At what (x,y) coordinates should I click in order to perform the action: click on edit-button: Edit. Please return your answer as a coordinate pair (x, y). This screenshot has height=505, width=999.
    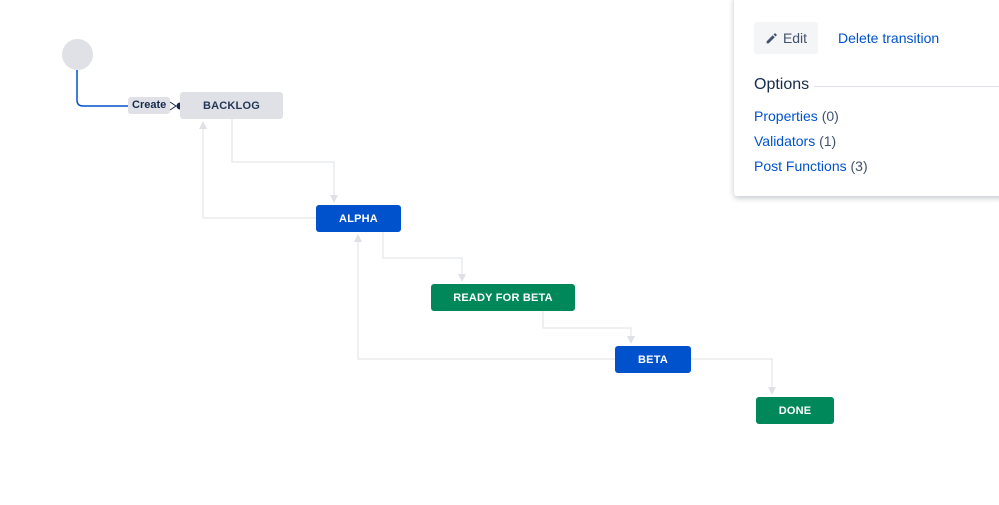
    Looking at the image, I should click on (786, 38).